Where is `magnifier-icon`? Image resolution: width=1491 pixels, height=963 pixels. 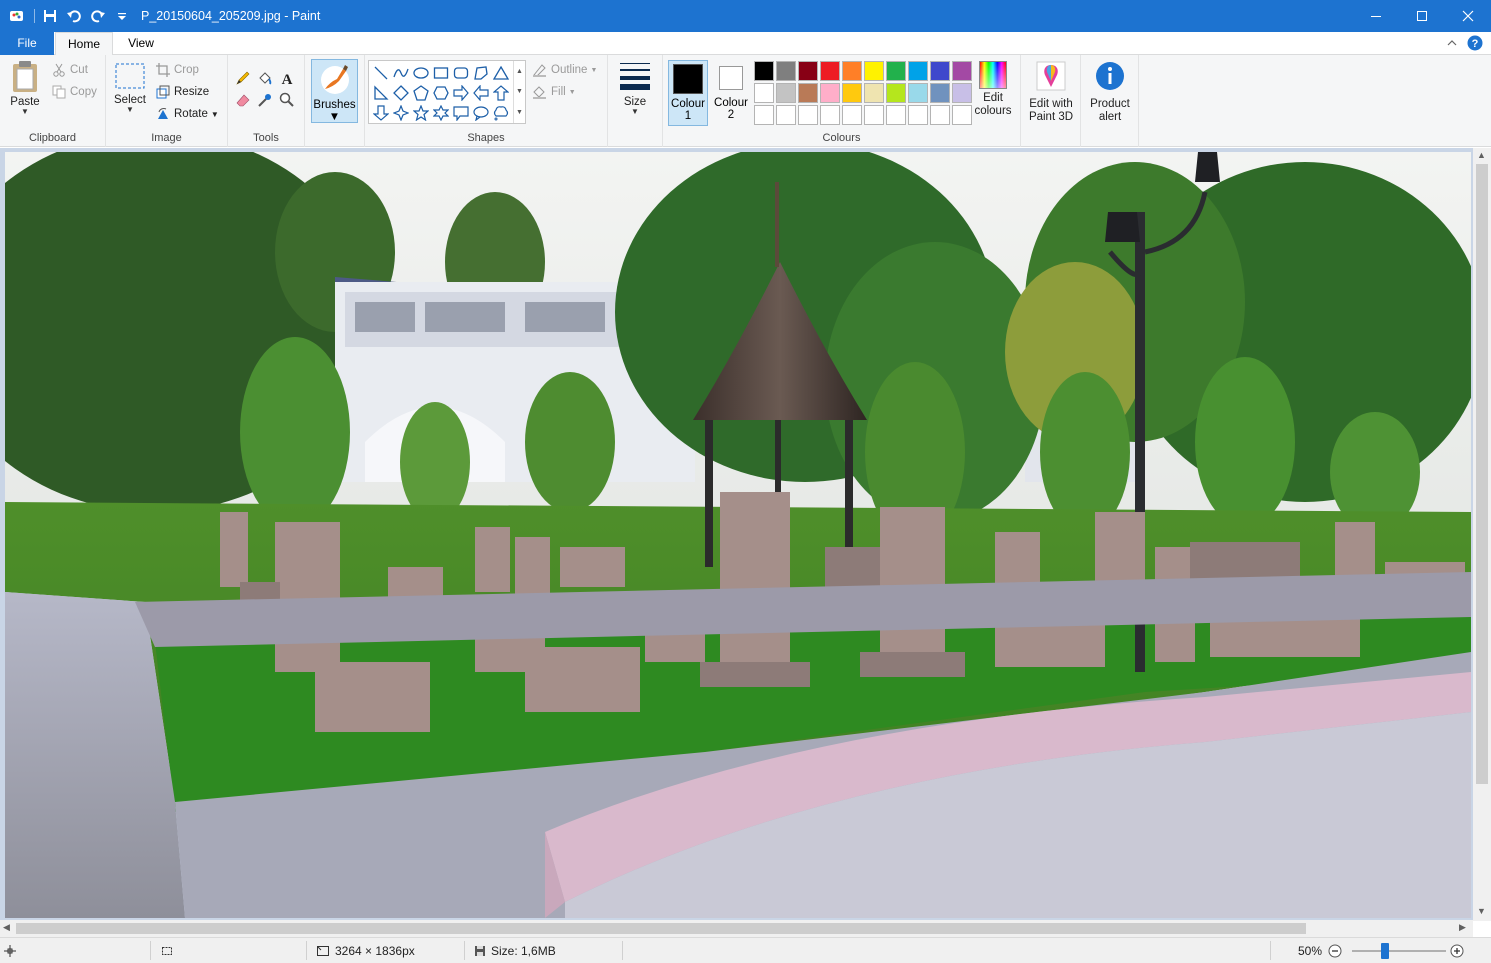
magnifier-icon is located at coordinates (287, 100).